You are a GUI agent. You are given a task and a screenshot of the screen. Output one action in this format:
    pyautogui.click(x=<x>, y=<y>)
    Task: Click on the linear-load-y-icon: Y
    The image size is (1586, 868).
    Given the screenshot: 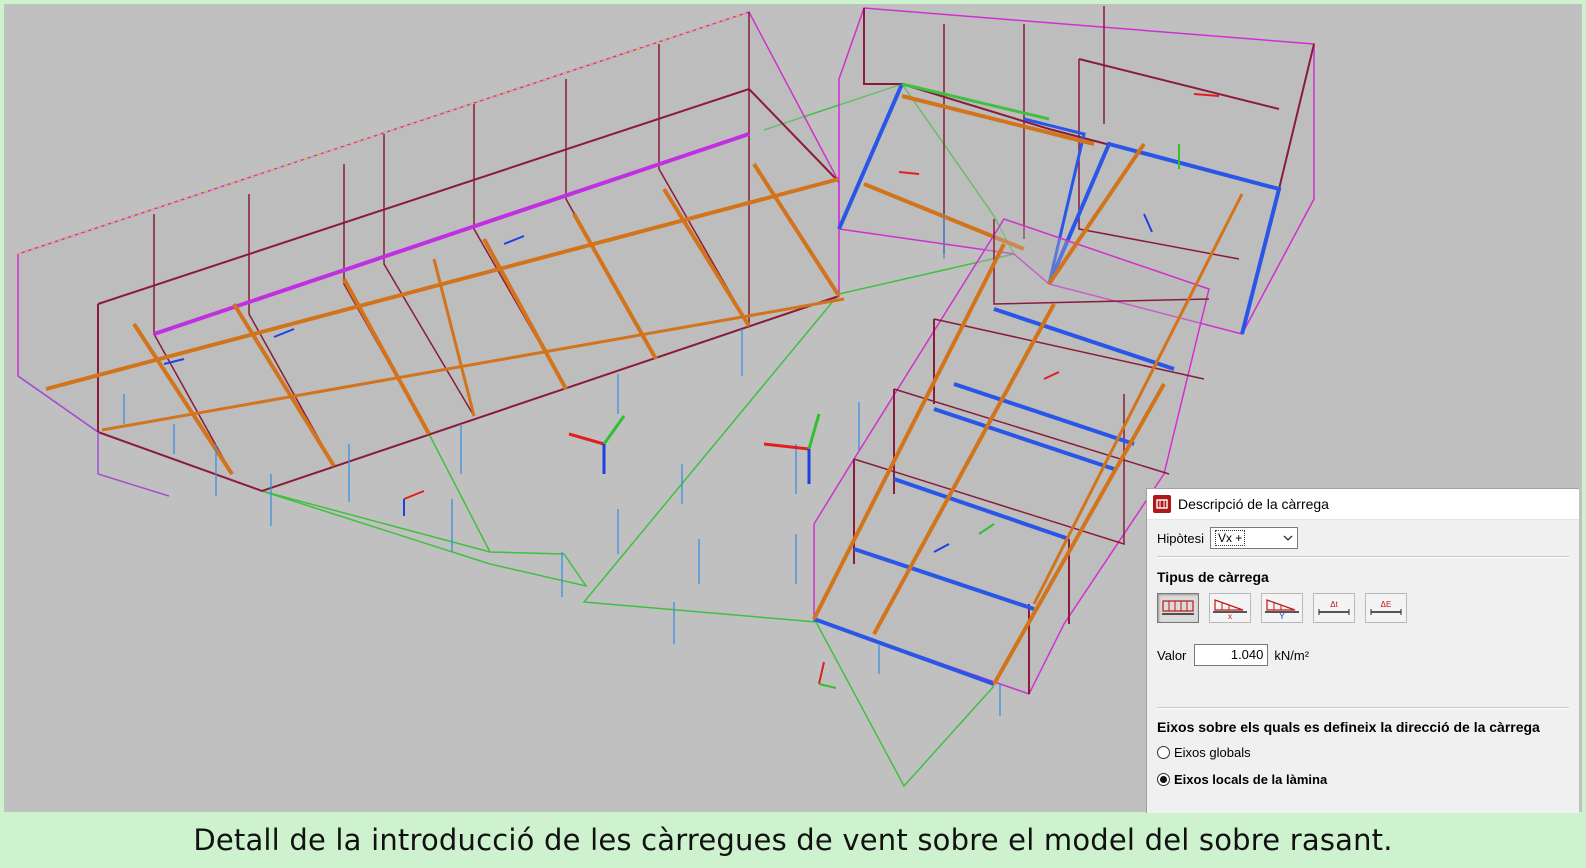 What is the action you would take?
    pyautogui.click(x=1282, y=609)
    